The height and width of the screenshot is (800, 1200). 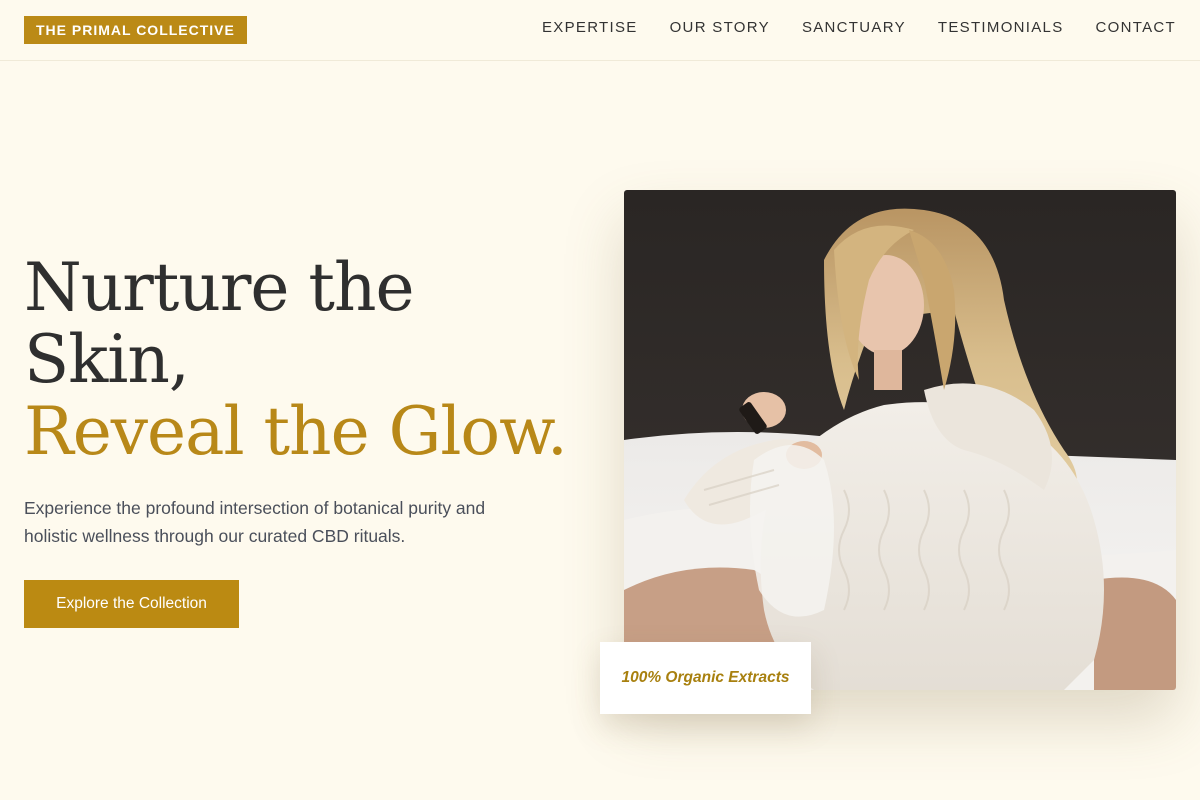 What do you see at coordinates (107, 359) in the screenshot?
I see `headline-line-2: Skin,` at bounding box center [107, 359].